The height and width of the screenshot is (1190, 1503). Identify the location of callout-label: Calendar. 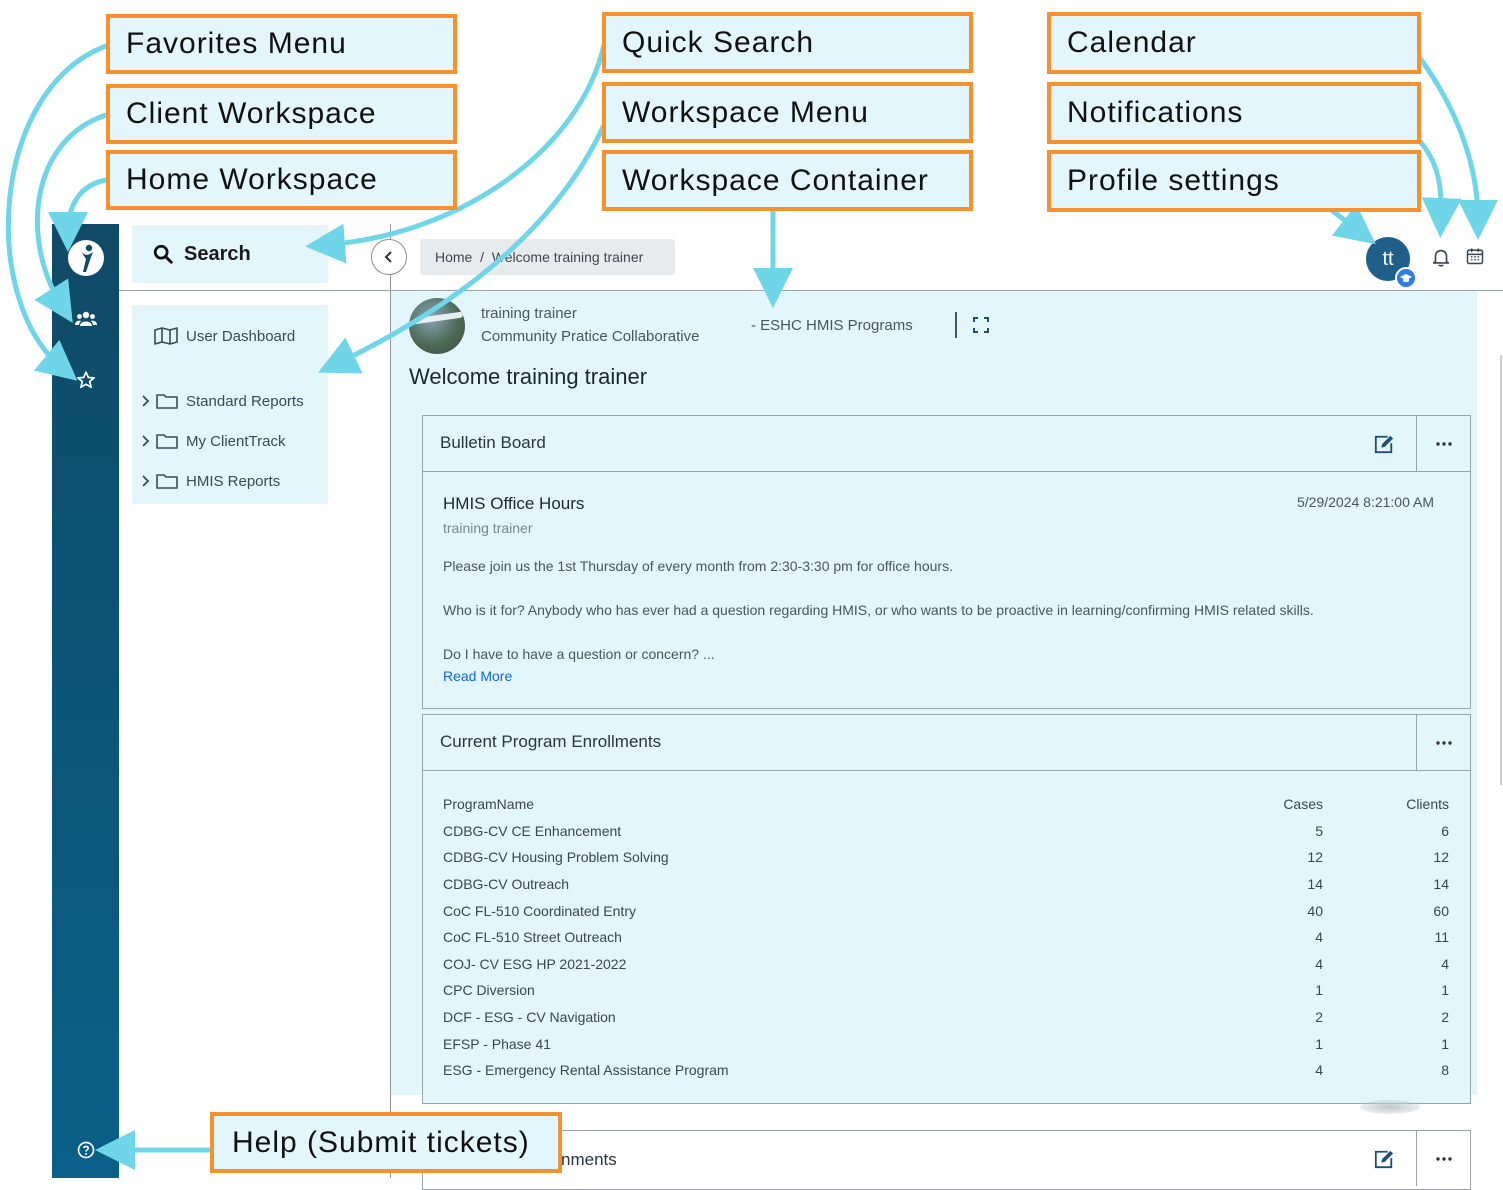
(1132, 42).